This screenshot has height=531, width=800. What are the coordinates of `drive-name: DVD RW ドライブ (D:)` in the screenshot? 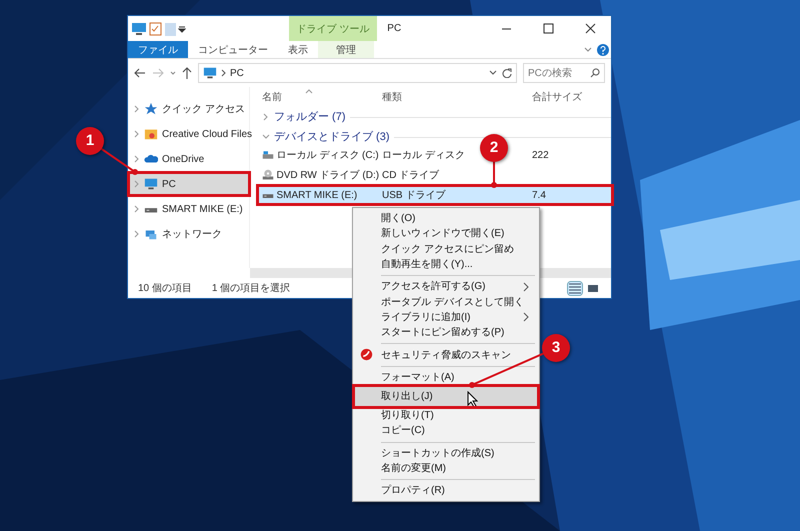 It's located at (328, 175).